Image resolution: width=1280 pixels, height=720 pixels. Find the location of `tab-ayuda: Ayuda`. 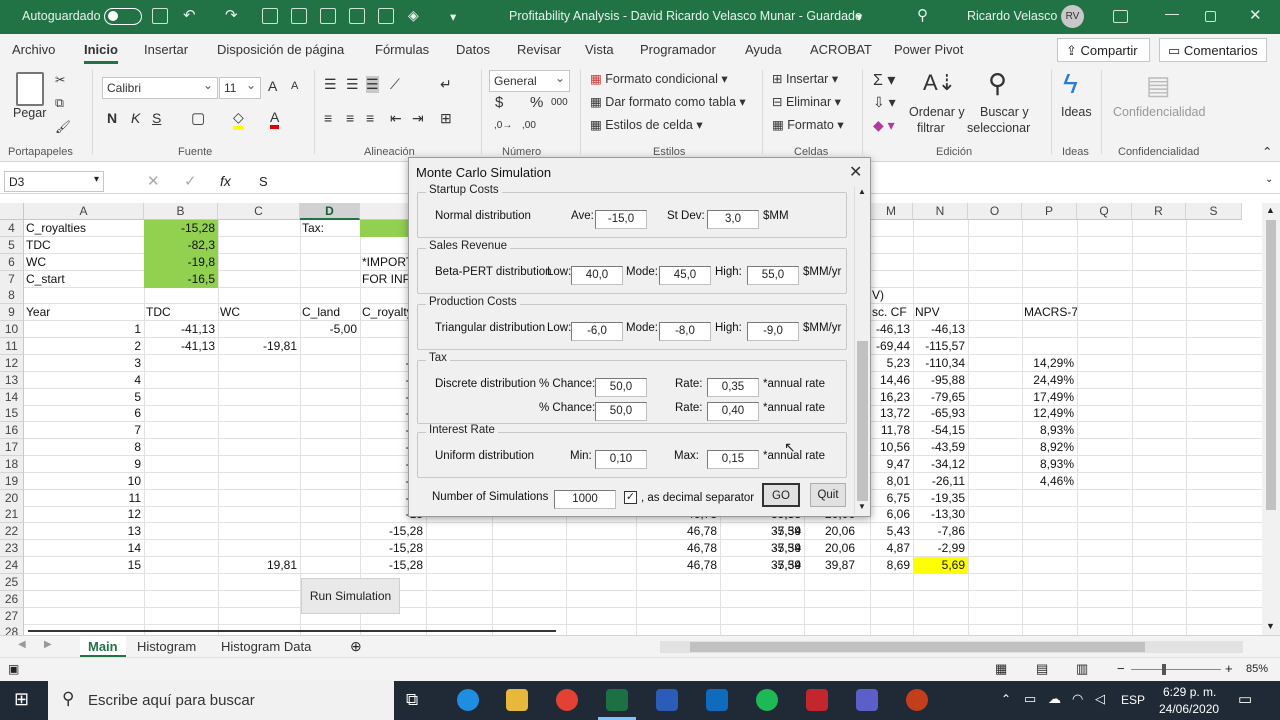

tab-ayuda: Ayuda is located at coordinates (763, 49).